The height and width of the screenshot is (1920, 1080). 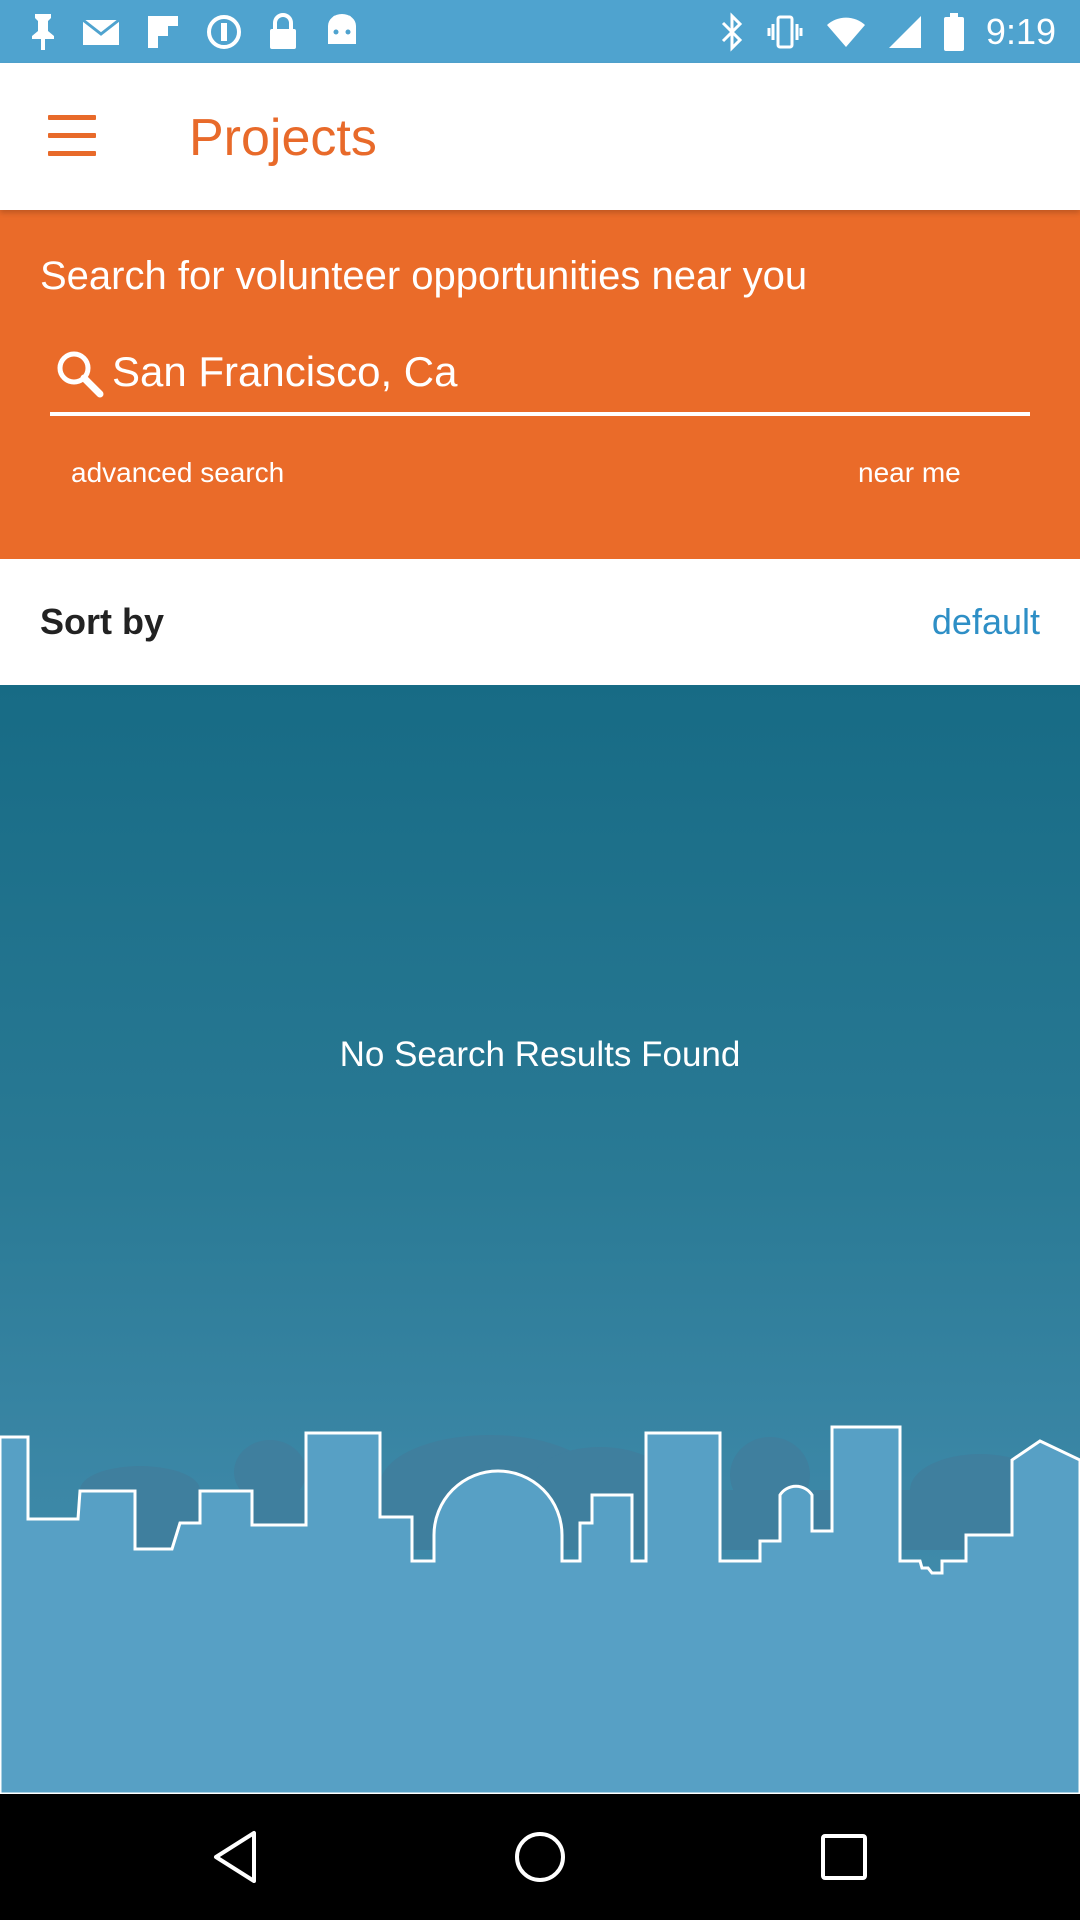 What do you see at coordinates (102, 621) in the screenshot?
I see `sort-by-label: Sort by` at bounding box center [102, 621].